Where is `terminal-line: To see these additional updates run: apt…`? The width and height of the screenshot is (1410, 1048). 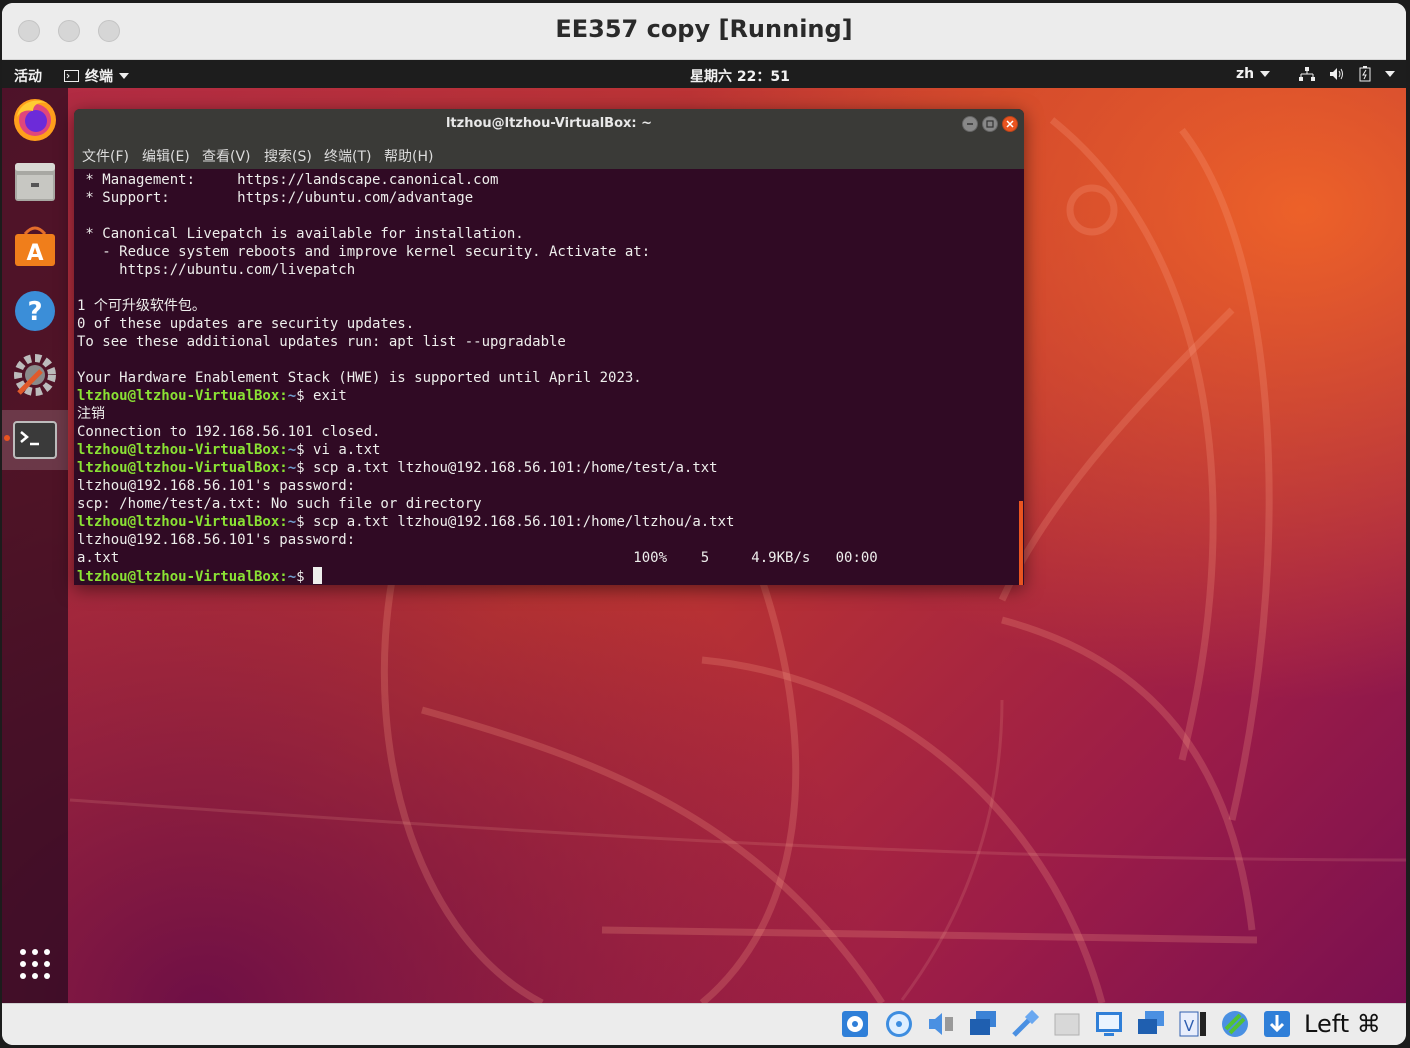
terminal-line: To see these additional updates run: apt… is located at coordinates (321, 342).